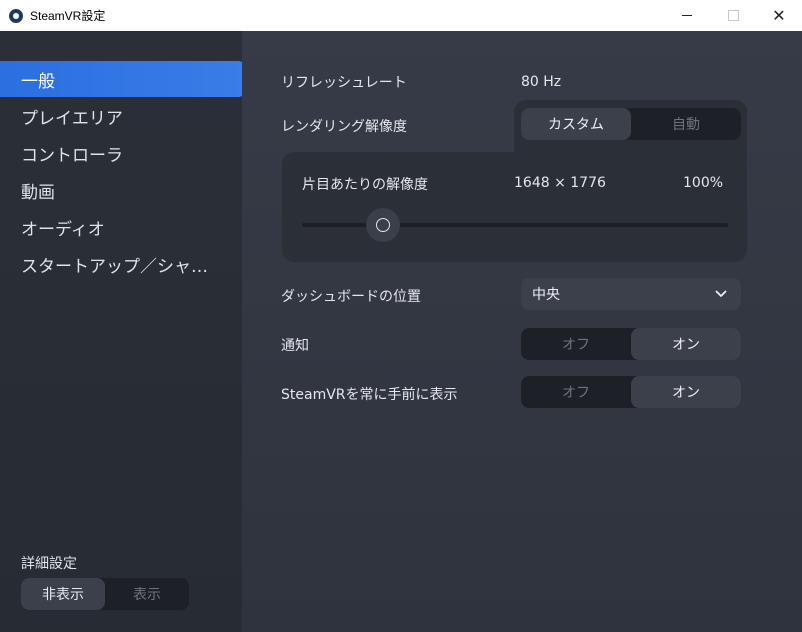  I want to click on sidebar-item-play-area: プレイエリア, so click(123, 116).